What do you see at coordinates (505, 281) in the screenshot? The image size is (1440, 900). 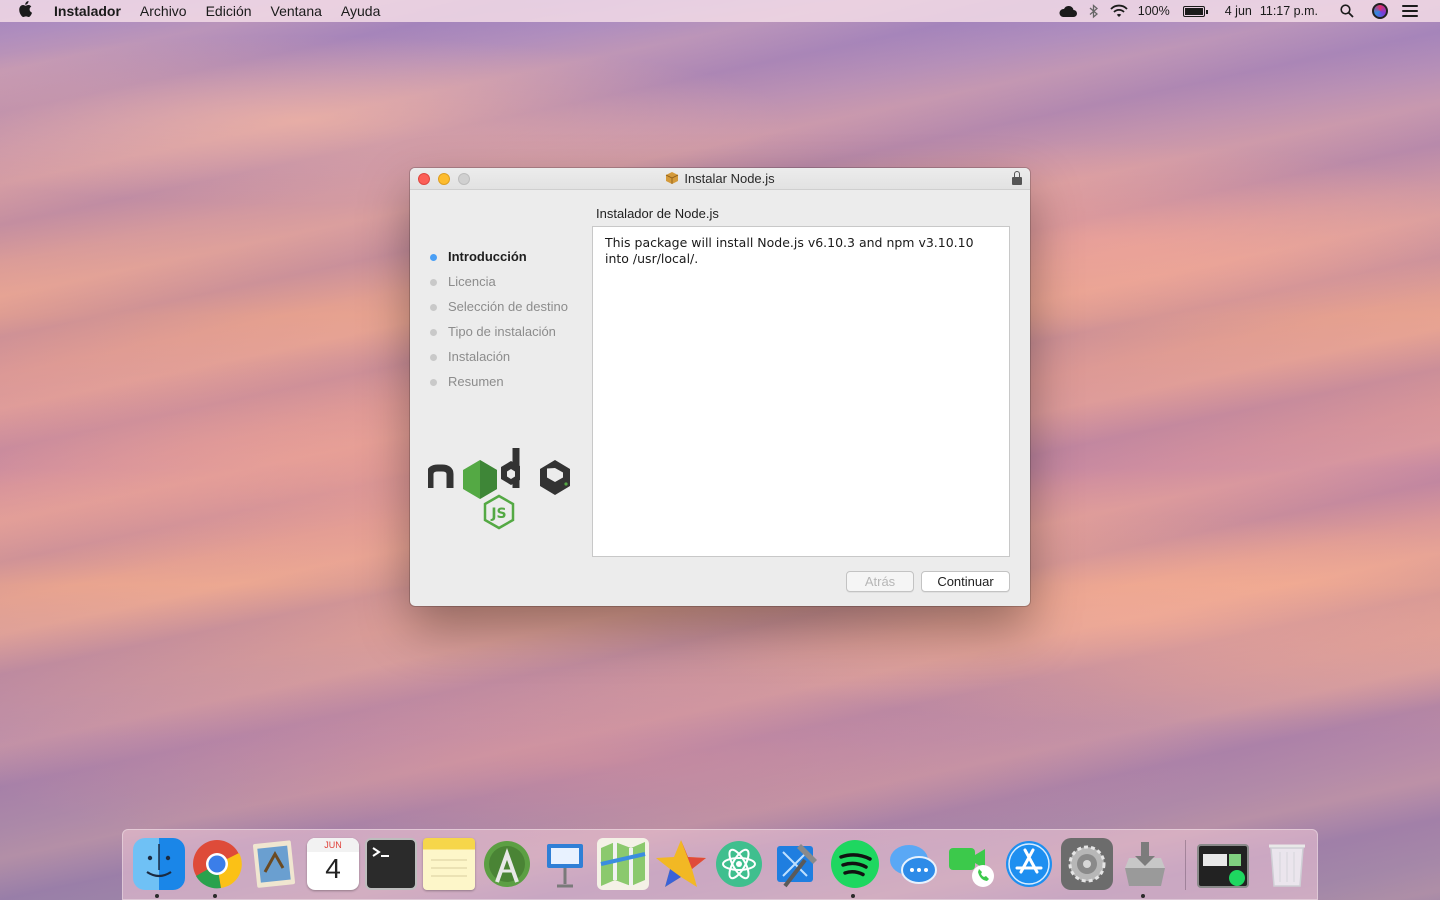 I see `step-licencia: Licencia` at bounding box center [505, 281].